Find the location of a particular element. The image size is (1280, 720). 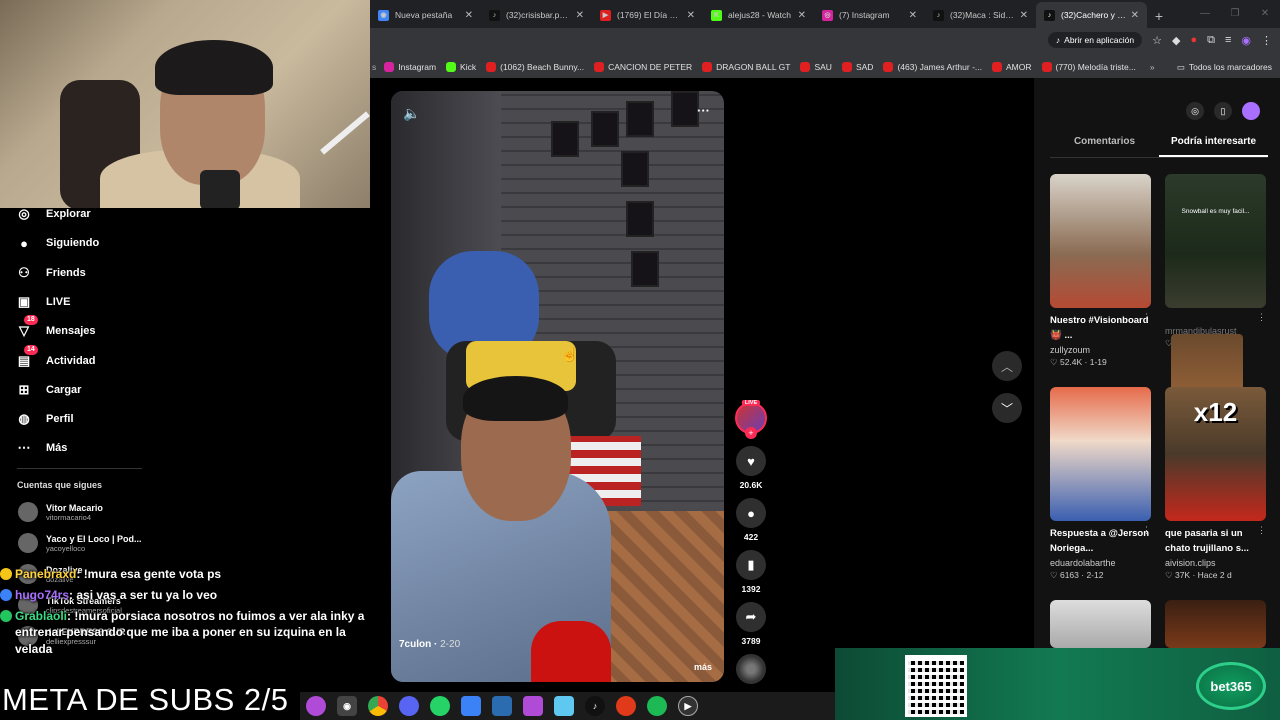

save-button: ▮ 1392 is located at coordinates (751, 572).